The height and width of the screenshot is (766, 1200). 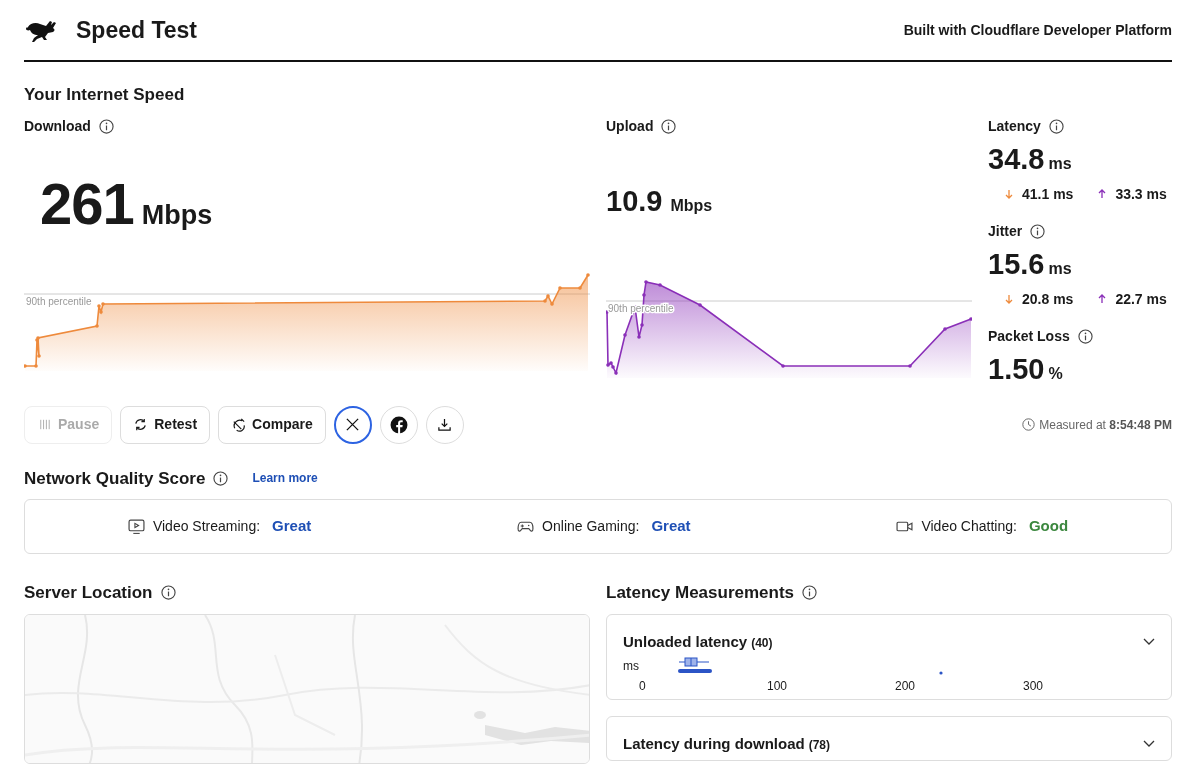 What do you see at coordinates (1014, 126) in the screenshot?
I see `metric-label: Latency` at bounding box center [1014, 126].